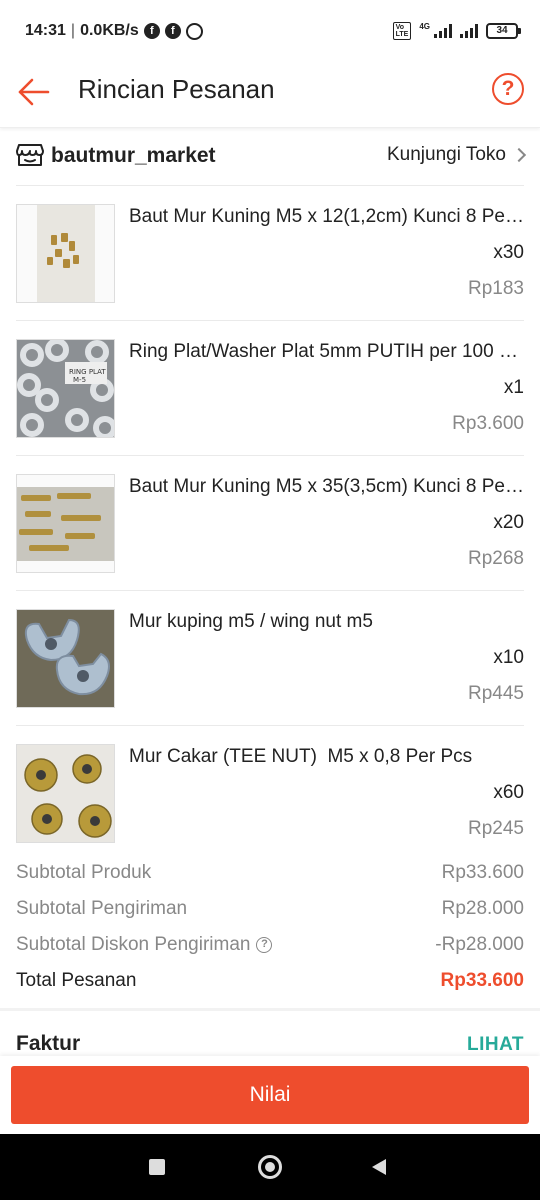 The image size is (540, 1200). What do you see at coordinates (496, 558) in the screenshot?
I see `product-price: Rp268` at bounding box center [496, 558].